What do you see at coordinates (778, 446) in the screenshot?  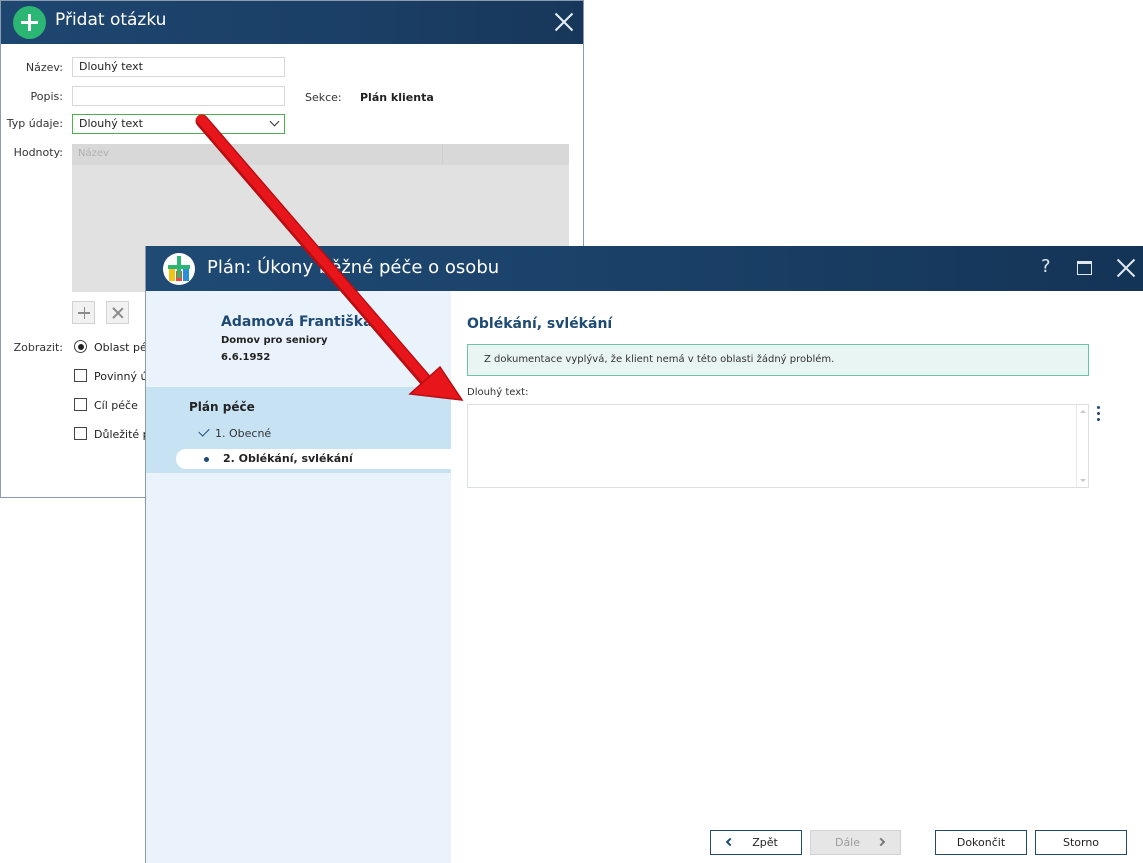 I see `long-text-input` at bounding box center [778, 446].